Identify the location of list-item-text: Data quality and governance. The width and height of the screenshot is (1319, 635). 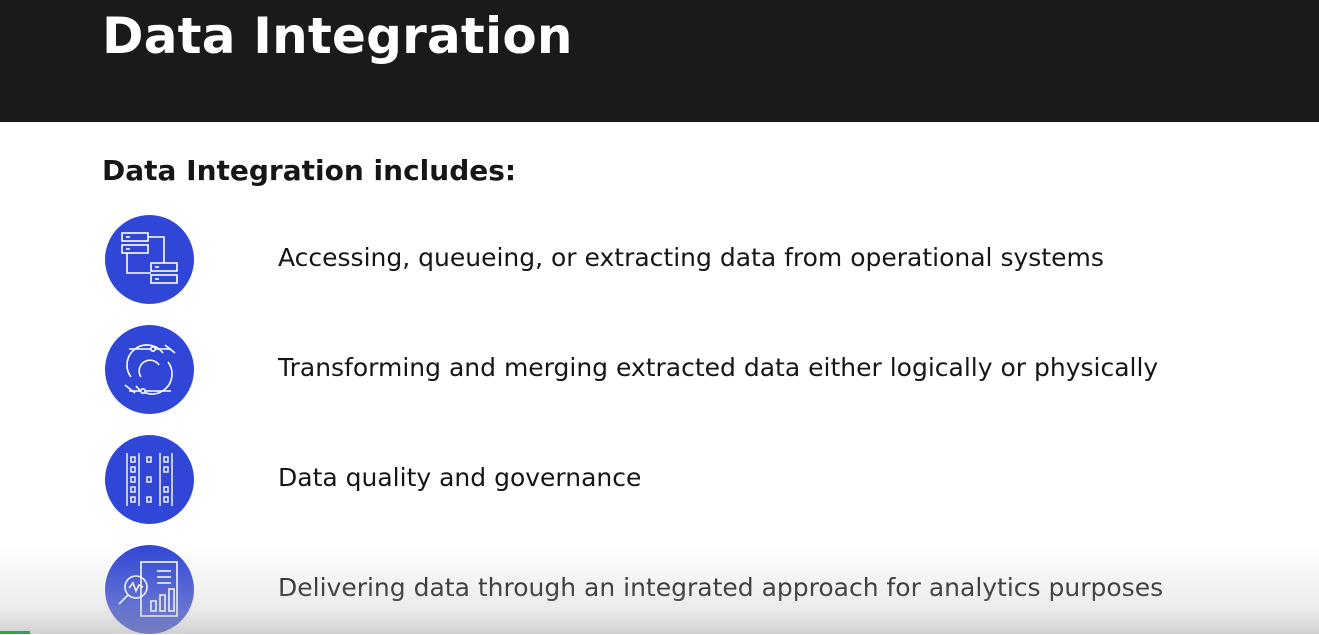
(460, 477).